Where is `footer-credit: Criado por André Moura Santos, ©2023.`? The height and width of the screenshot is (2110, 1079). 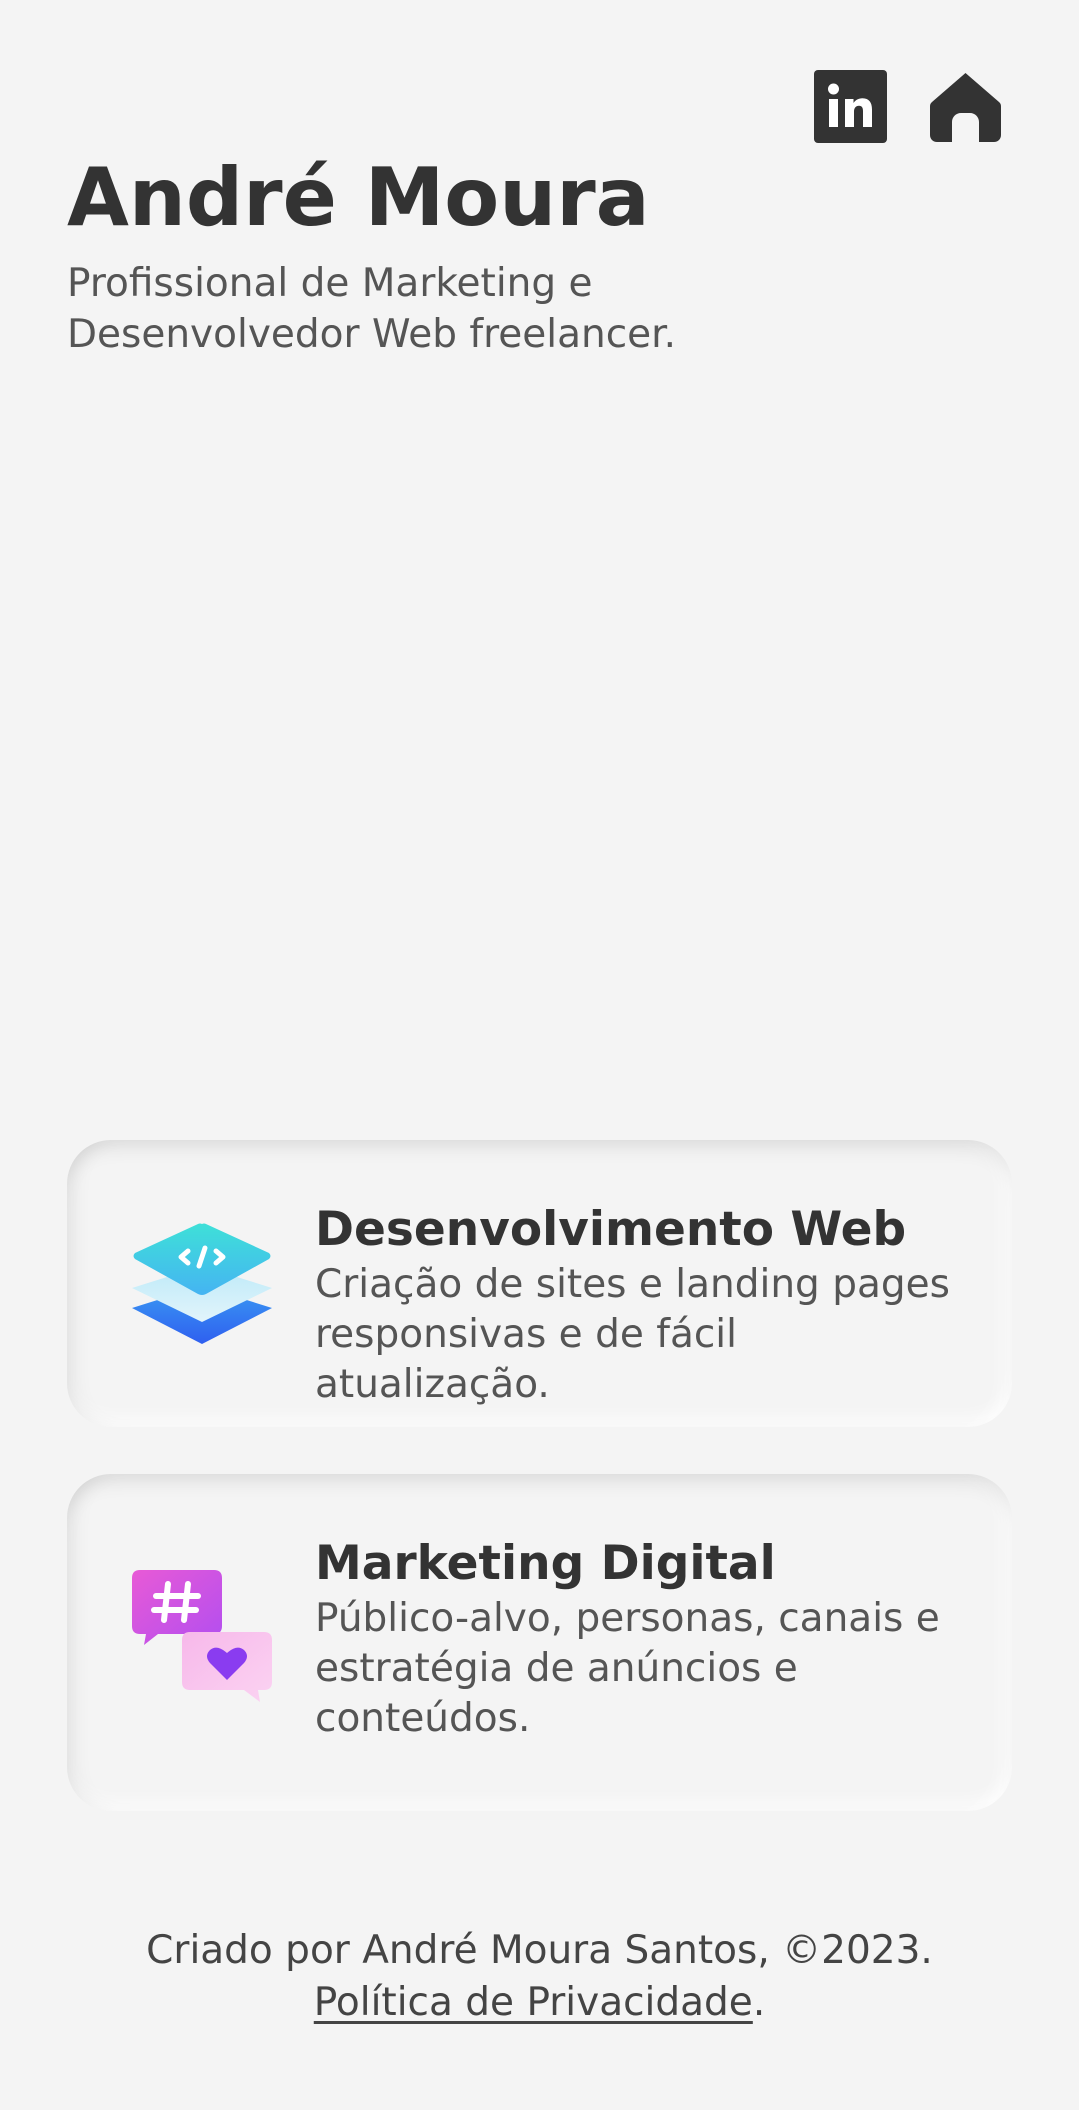 footer-credit: Criado por André Moura Santos, ©2023. is located at coordinates (539, 1950).